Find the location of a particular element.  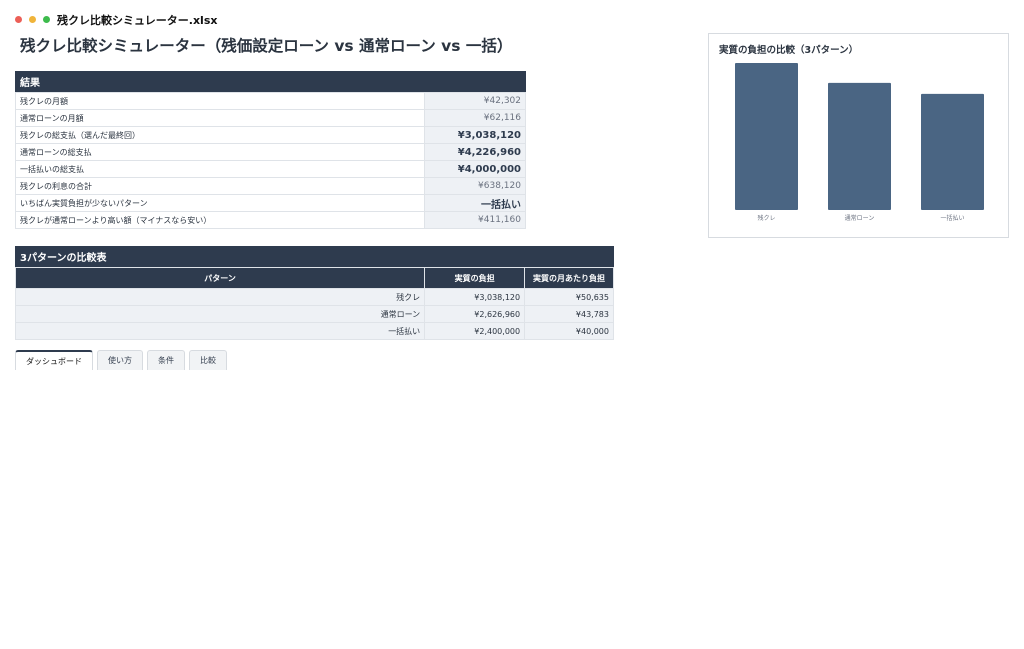

column-header-effective-burden: 実質の負担 is located at coordinates (475, 278).